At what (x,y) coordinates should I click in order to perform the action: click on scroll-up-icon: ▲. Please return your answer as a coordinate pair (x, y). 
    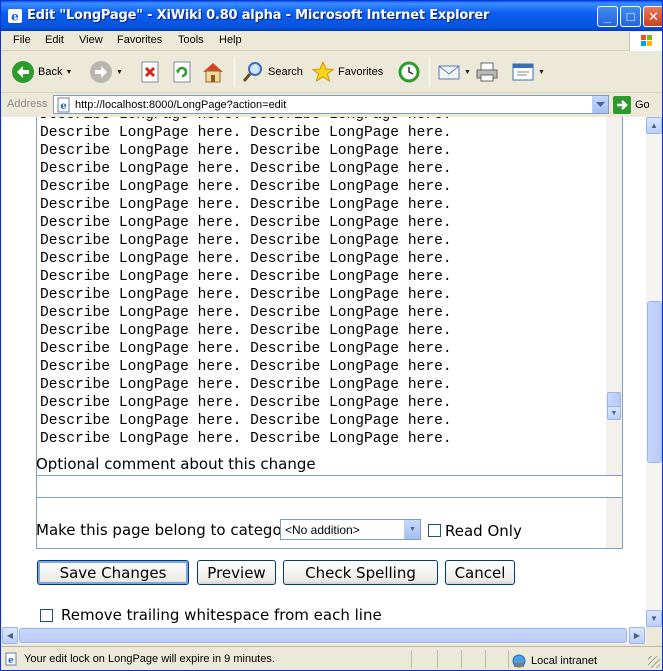
    Looking at the image, I should click on (654, 125).